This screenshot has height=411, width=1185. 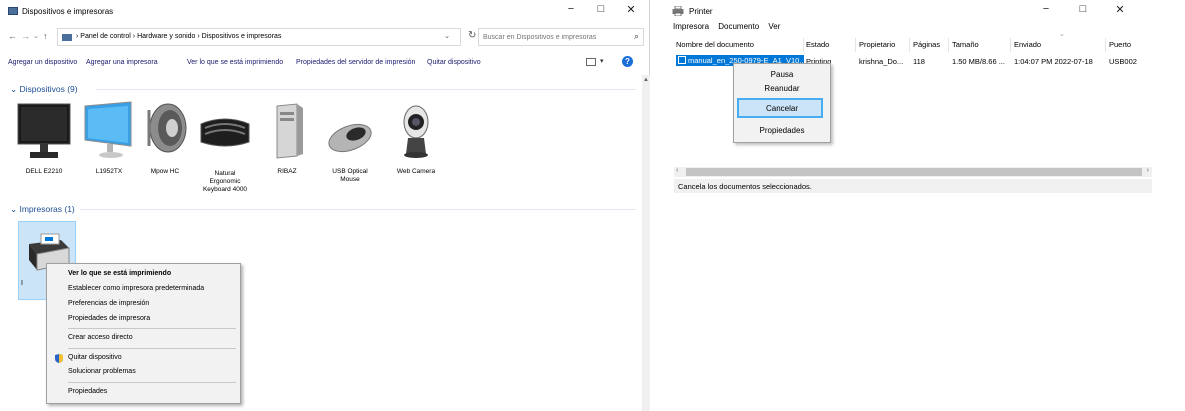 I want to click on device-mpow-hc: Mpow HC, so click(x=165, y=140).